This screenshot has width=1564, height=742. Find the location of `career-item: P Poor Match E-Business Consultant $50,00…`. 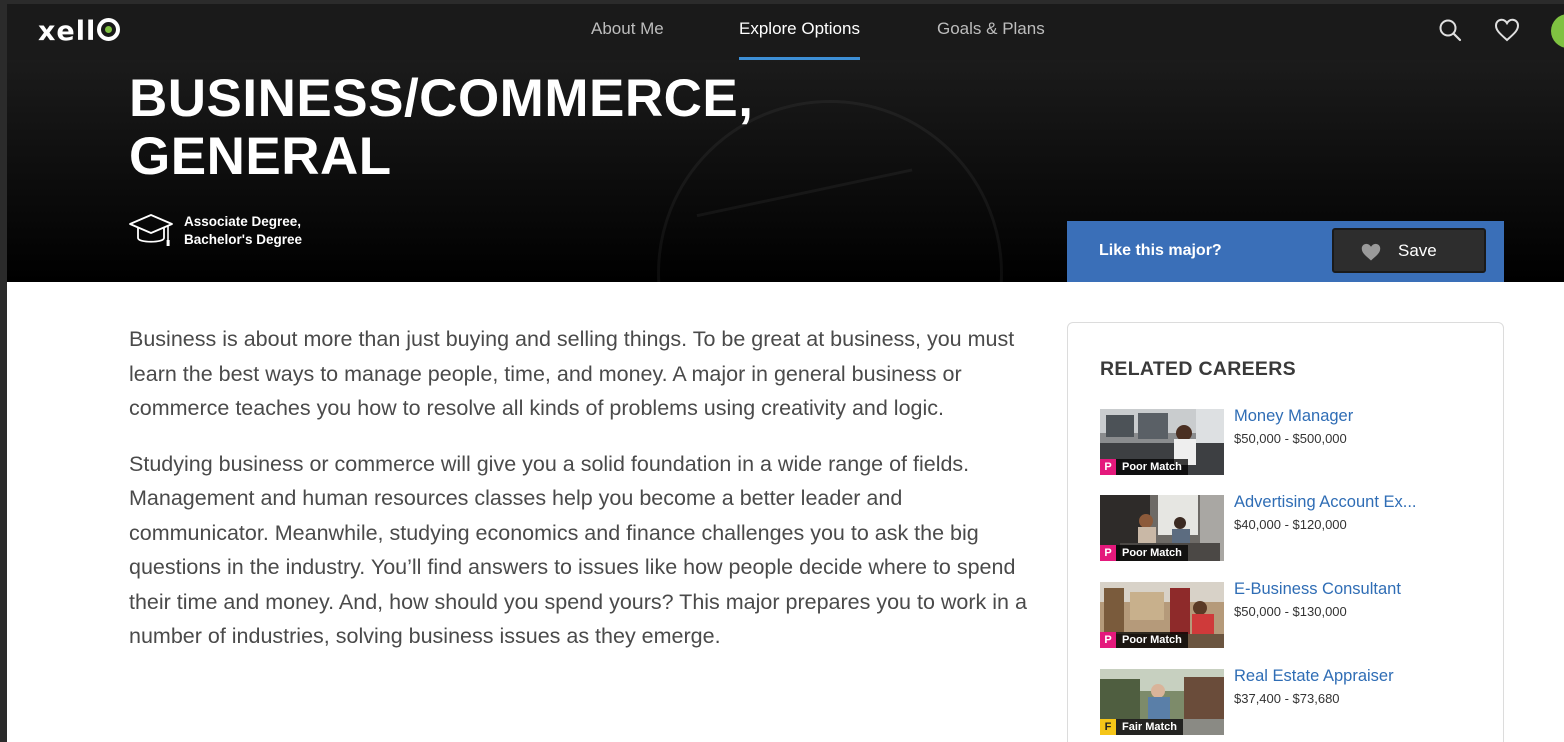

career-item: P Poor Match E-Business Consultant $50,00… is located at coordinates (1300, 614).